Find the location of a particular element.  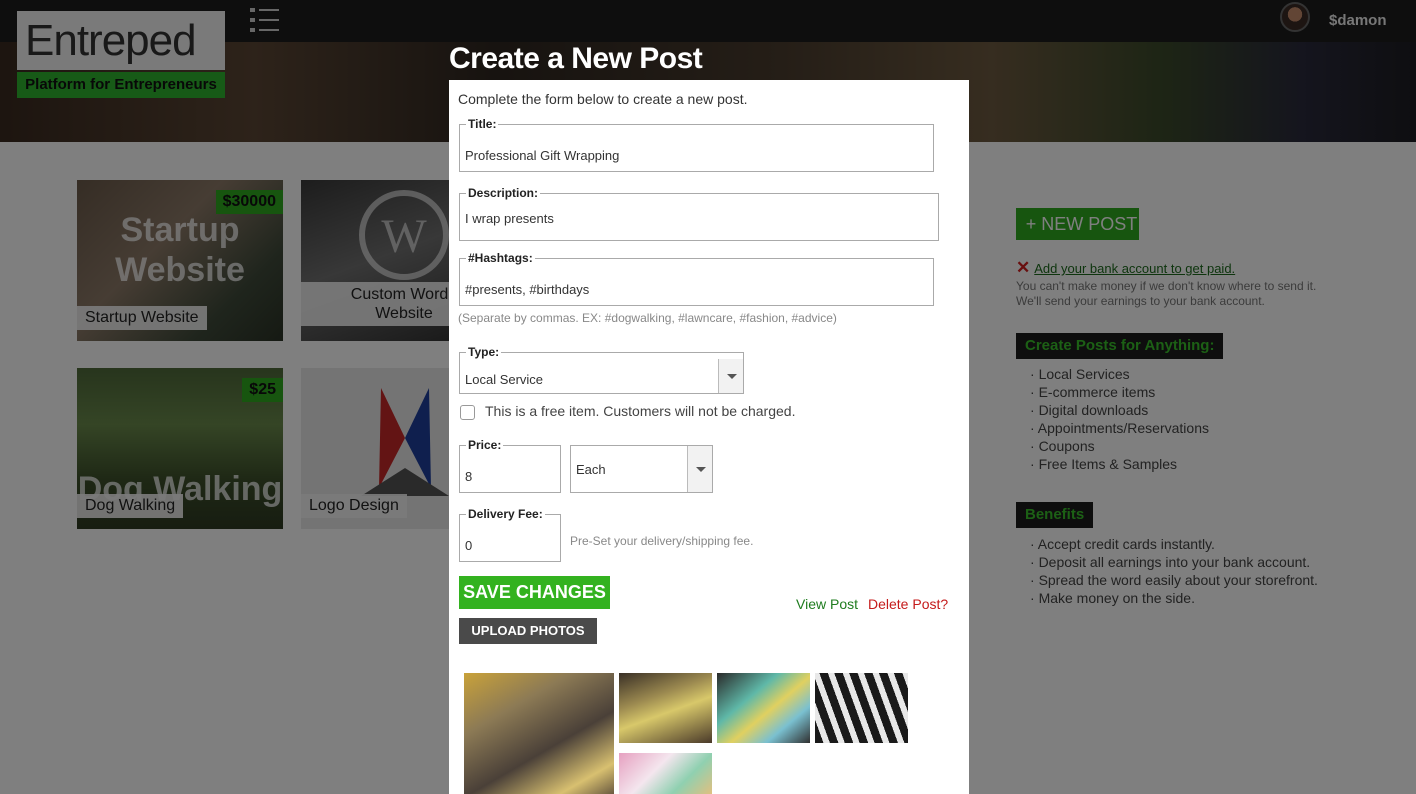

type-label: Type: is located at coordinates (484, 352).